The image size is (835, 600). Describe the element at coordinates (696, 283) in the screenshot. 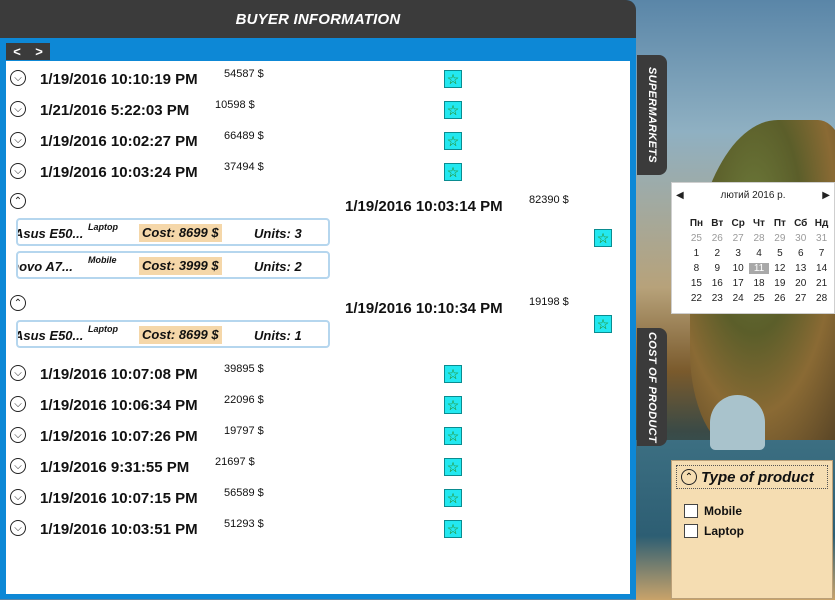

I see `calendar-day: 15` at that location.